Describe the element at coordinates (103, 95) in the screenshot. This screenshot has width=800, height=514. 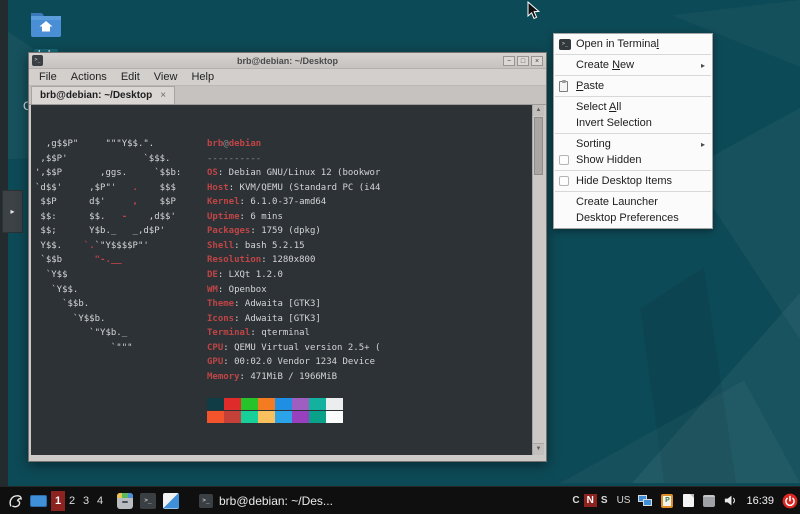
I see `terminal-tab: brb@debian: ~/Desktop ×` at that location.